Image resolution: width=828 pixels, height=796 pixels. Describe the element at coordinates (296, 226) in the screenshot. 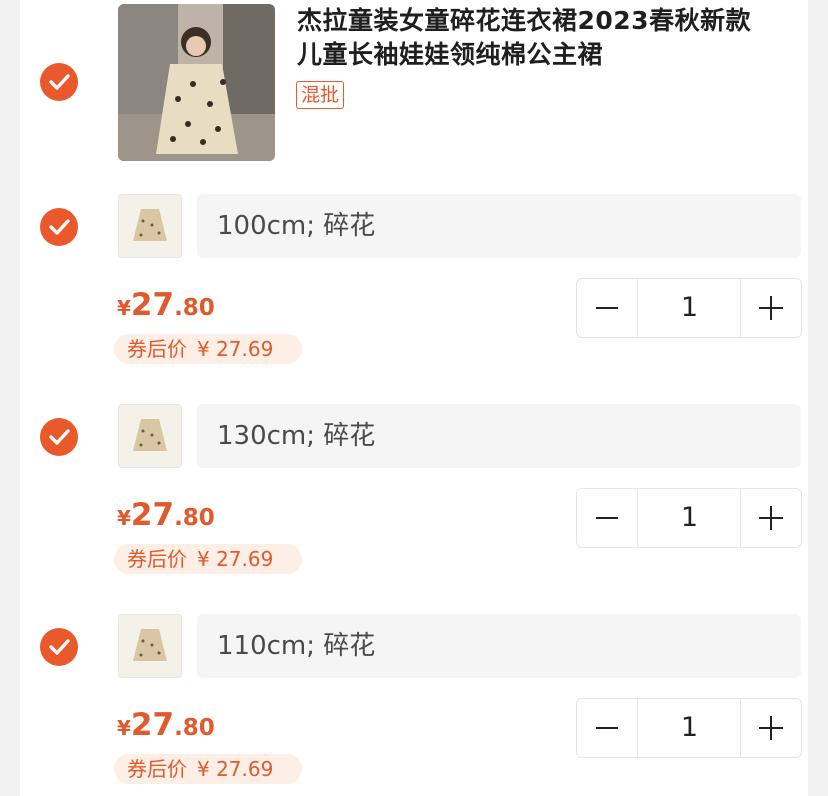

I see `variant-spec-label: 100cm; 碎花` at that location.